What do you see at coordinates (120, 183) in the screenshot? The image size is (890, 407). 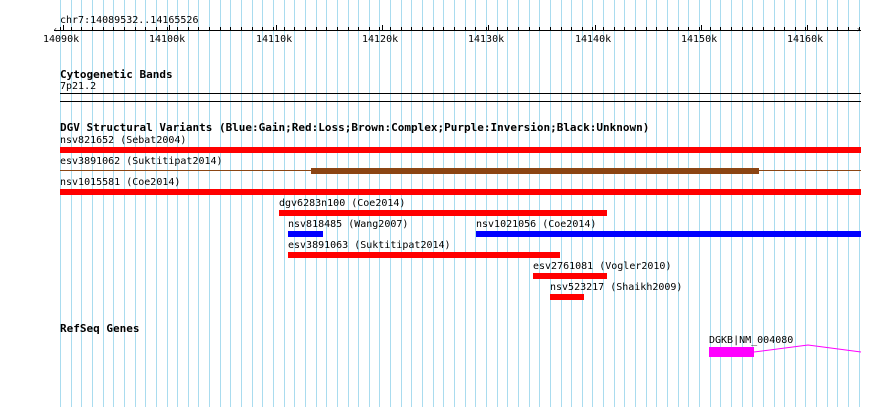 I see `variant-label-nsv1015581: nsv1015581 (Coe2014)` at bounding box center [120, 183].